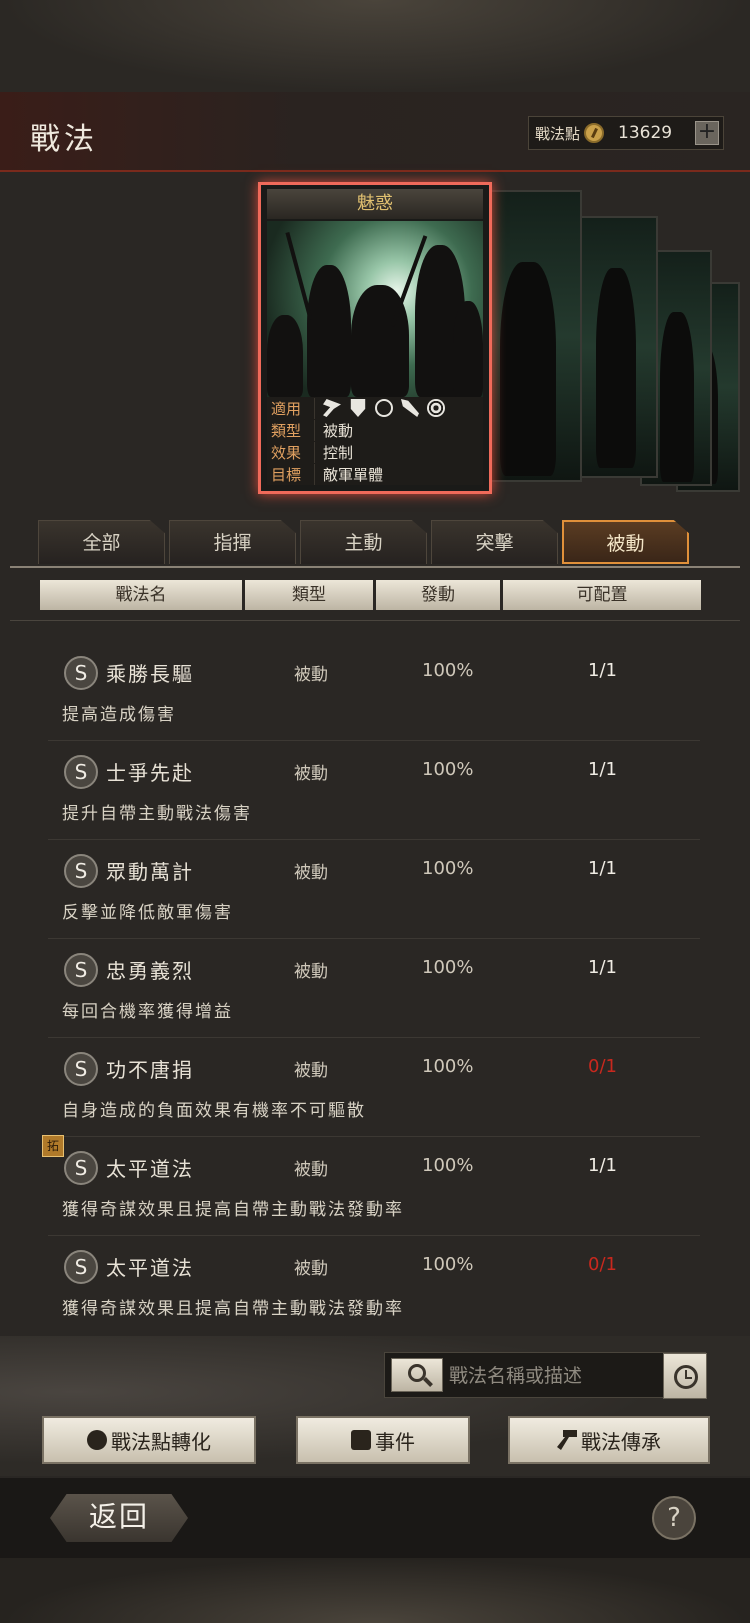 This screenshot has width=750, height=1623. What do you see at coordinates (625, 542) in the screenshot?
I see `tab-passive: 被動` at bounding box center [625, 542].